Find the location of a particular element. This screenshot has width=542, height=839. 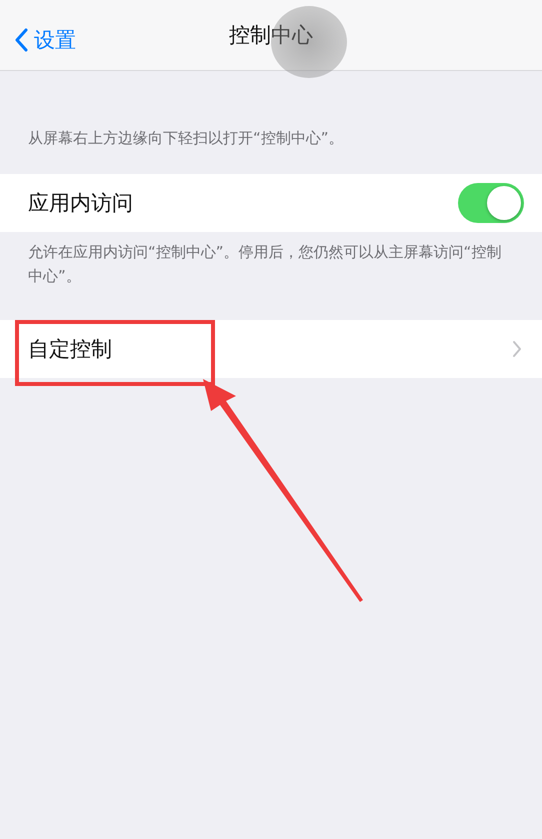

back-button: 设置 is located at coordinates (45, 40).